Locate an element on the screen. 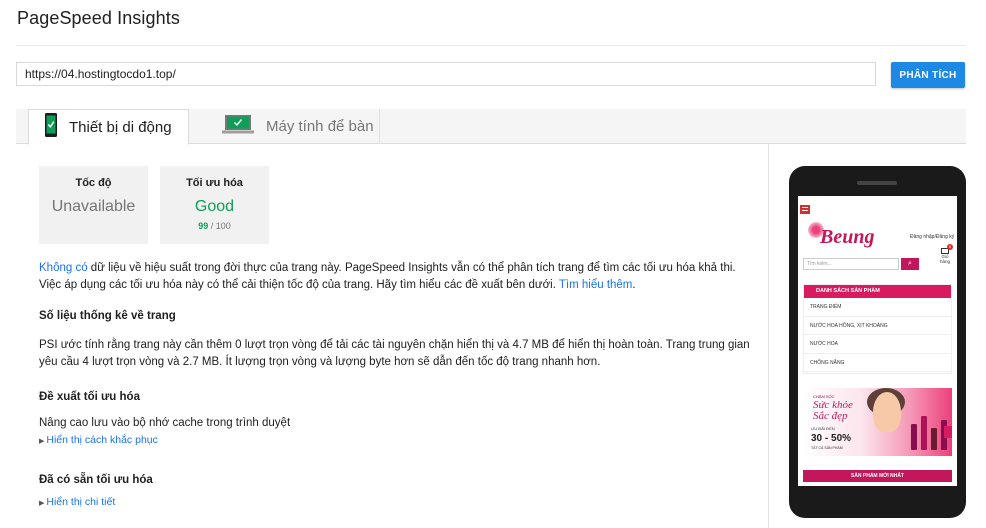 The height and width of the screenshot is (528, 986). header-divider is located at coordinates (491, 45).